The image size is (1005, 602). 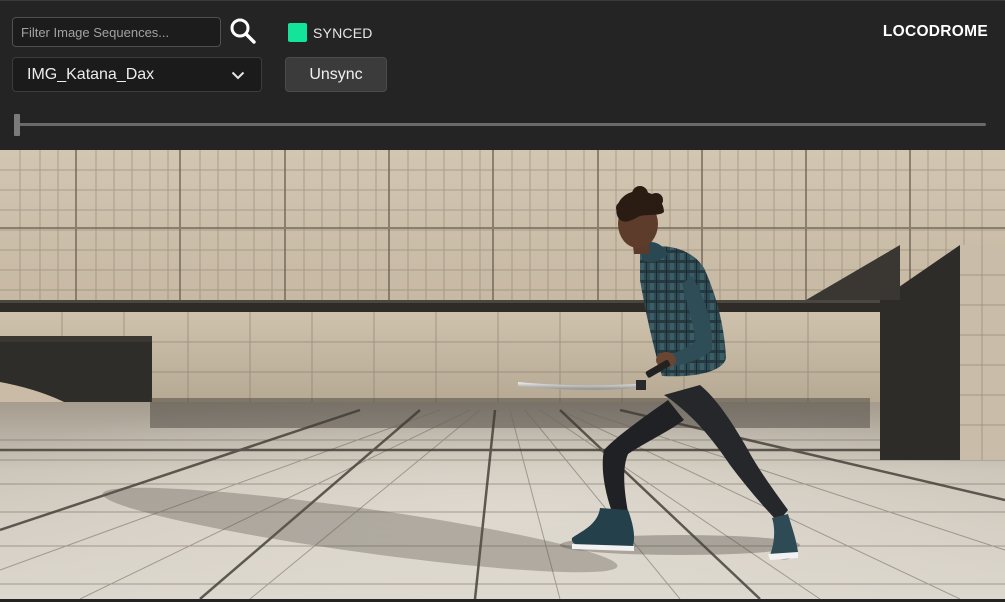 What do you see at coordinates (336, 74) in the screenshot?
I see `unsync-button: Unsync` at bounding box center [336, 74].